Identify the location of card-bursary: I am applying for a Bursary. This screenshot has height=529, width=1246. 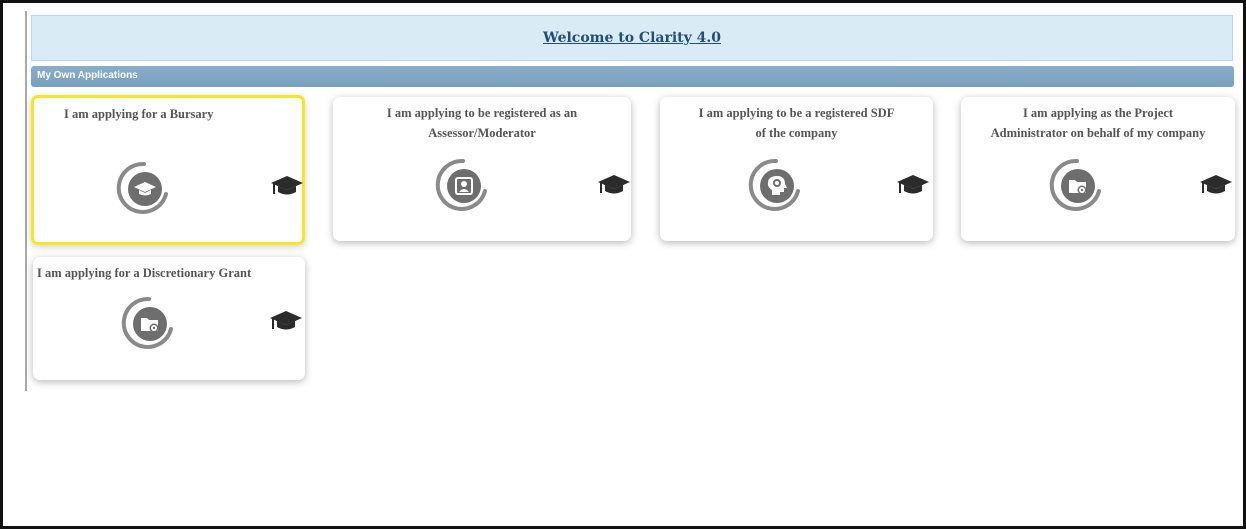
(168, 170).